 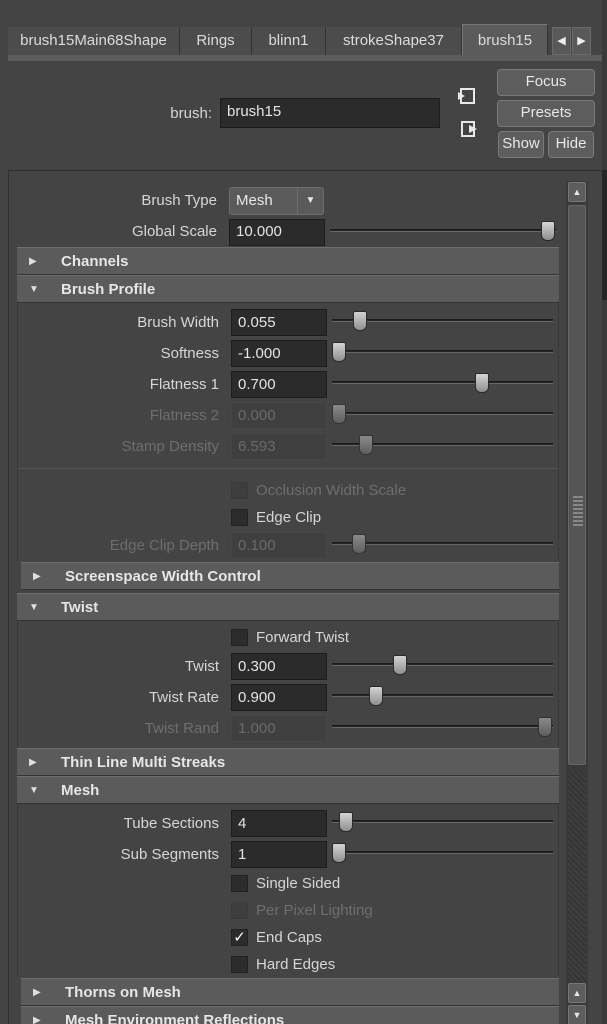 What do you see at coordinates (548, 231) in the screenshot?
I see `global-scale-slider-thumb` at bounding box center [548, 231].